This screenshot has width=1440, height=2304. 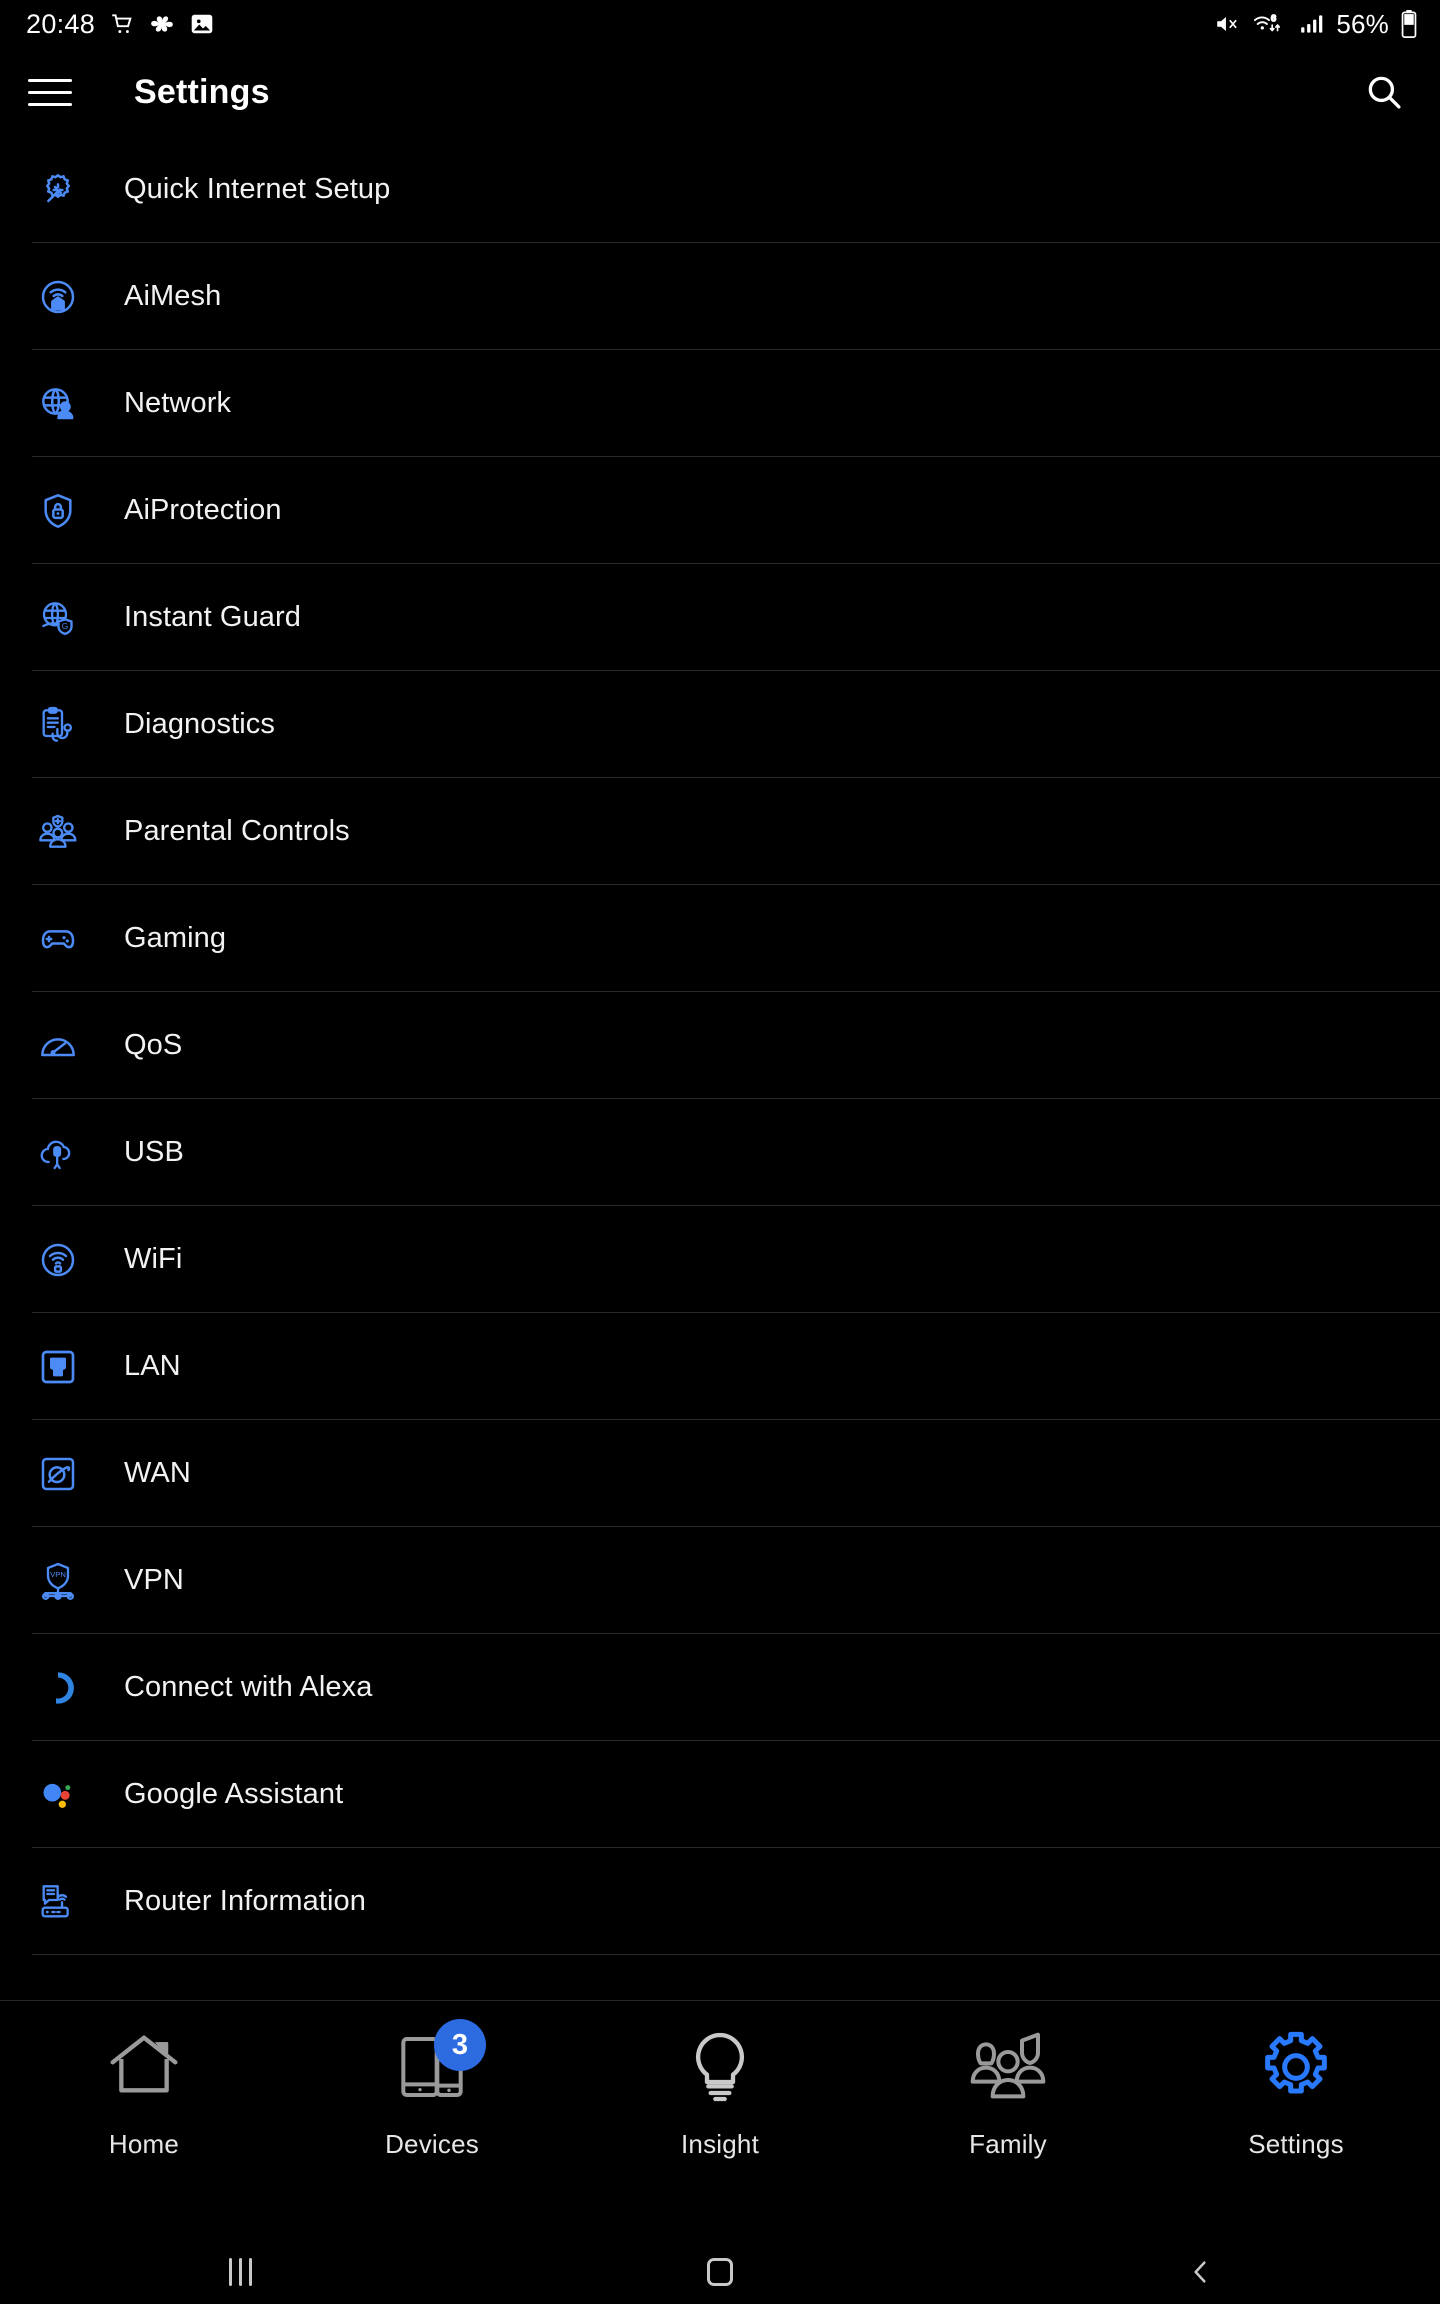 I want to click on status-bar-right: 6 56%, so click(x=1315, y=24).